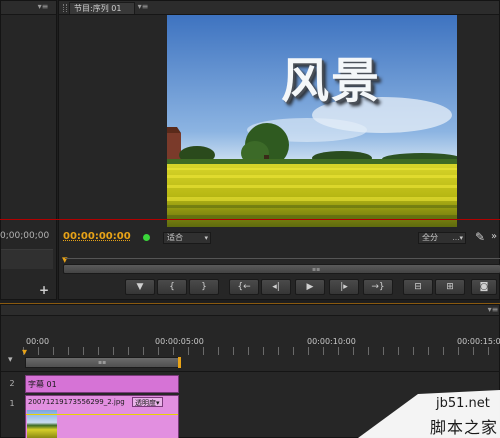 The height and width of the screenshot is (438, 500). I want to click on source-scrub-bar, so click(27, 259).